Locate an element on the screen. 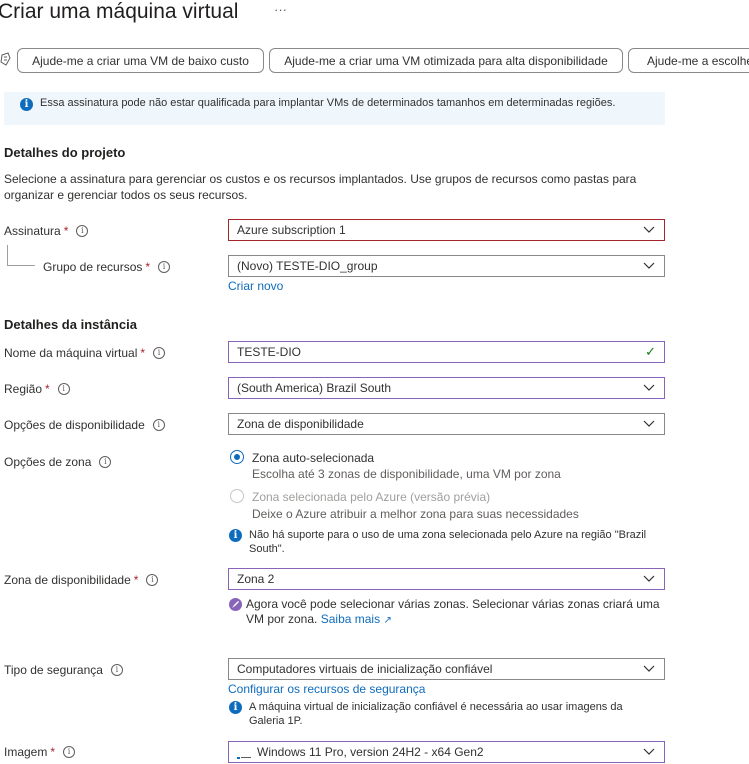  region-value: (South America) Brazil South is located at coordinates (314, 388).